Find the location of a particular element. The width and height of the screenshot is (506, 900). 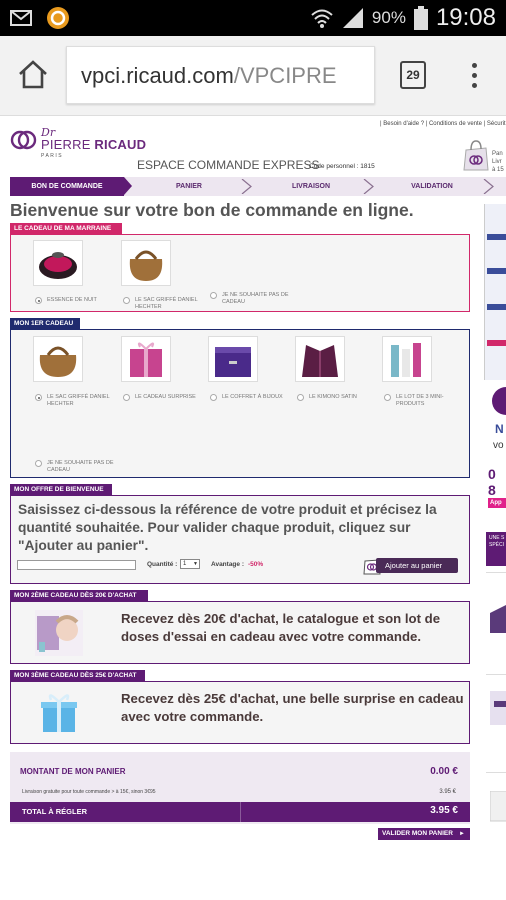

livraison-value: 3.95 € is located at coordinates (447, 792).